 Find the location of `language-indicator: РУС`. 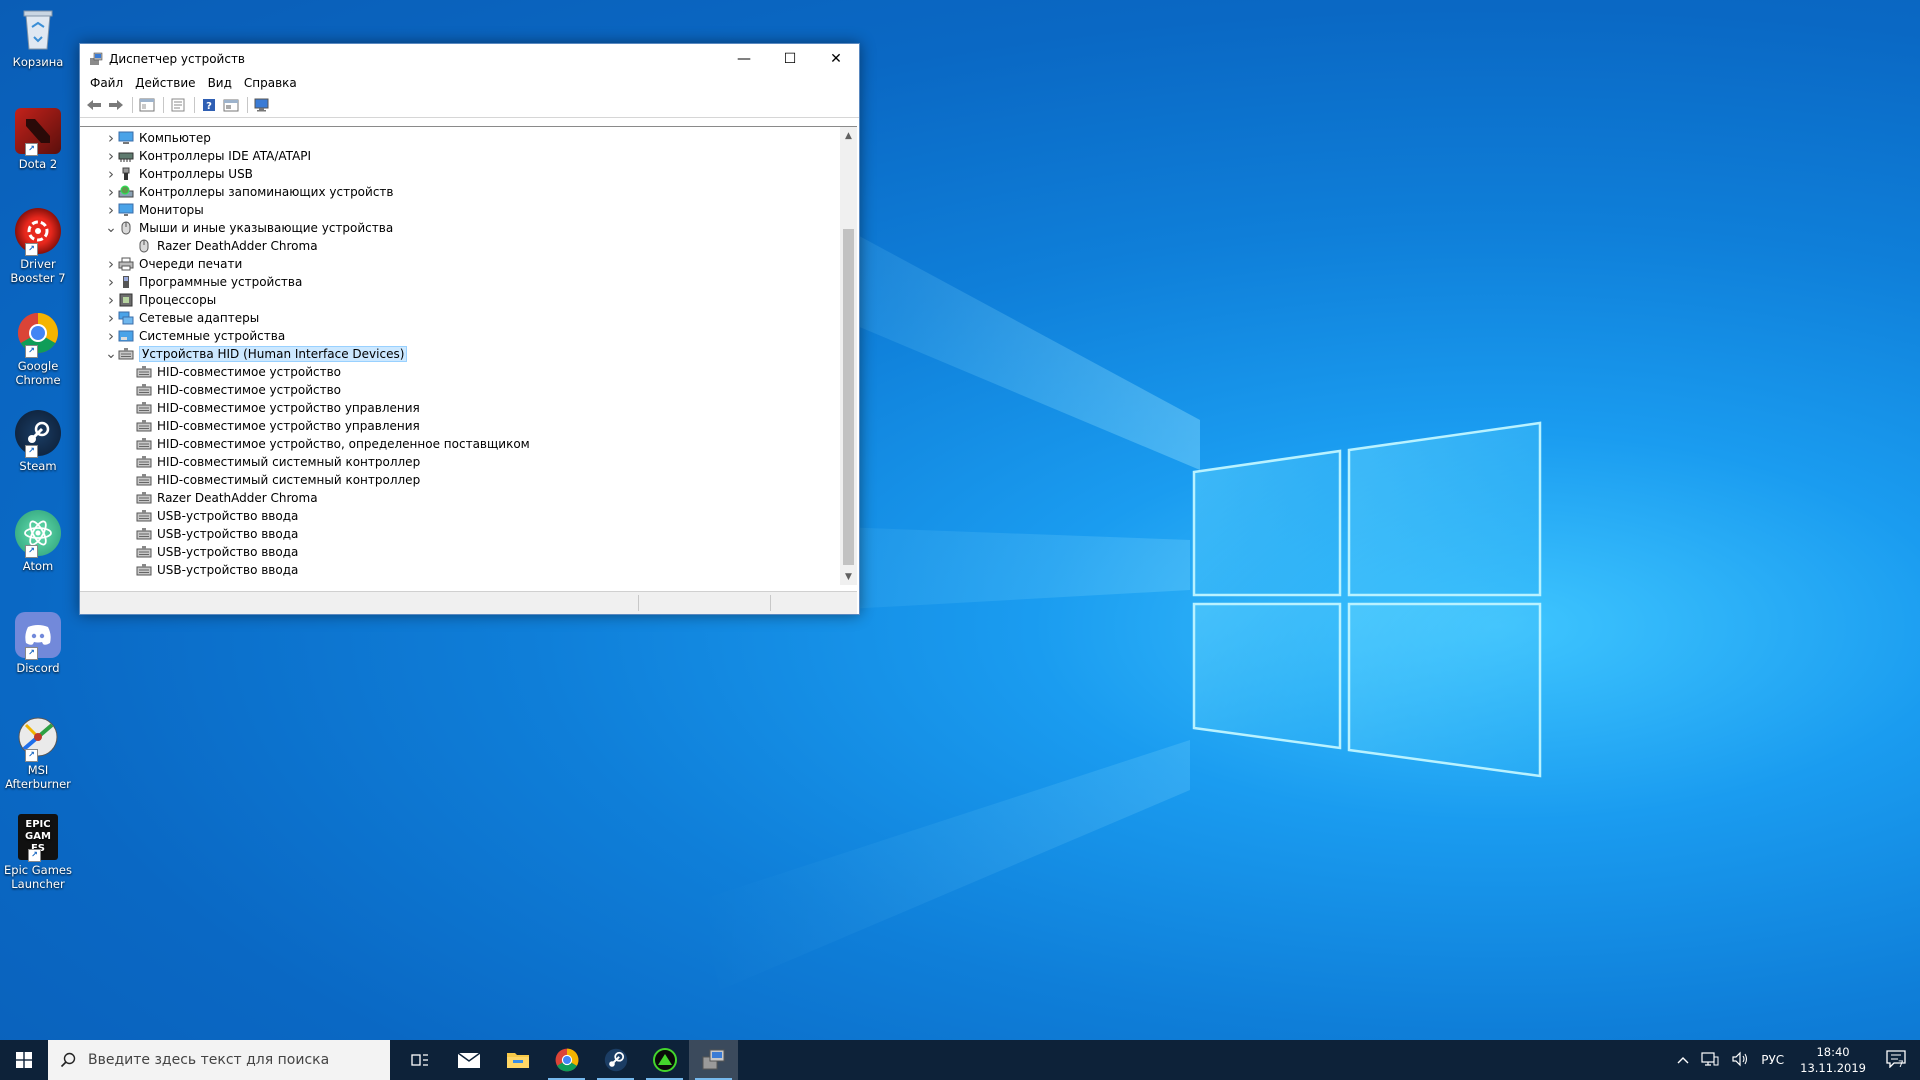

language-indicator: РУС is located at coordinates (1772, 1060).